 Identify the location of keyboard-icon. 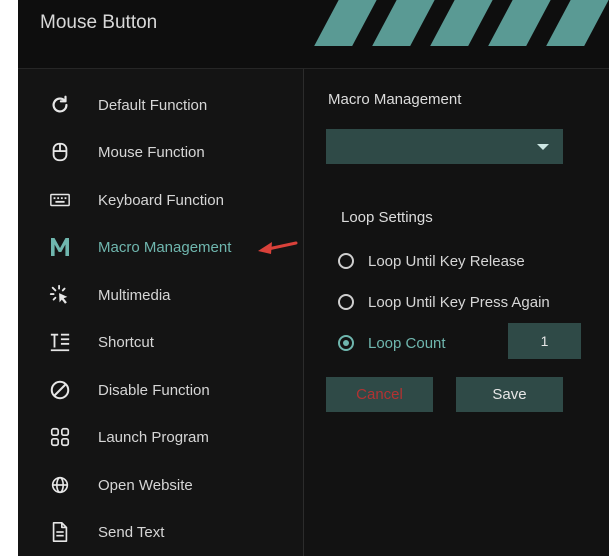
(60, 200).